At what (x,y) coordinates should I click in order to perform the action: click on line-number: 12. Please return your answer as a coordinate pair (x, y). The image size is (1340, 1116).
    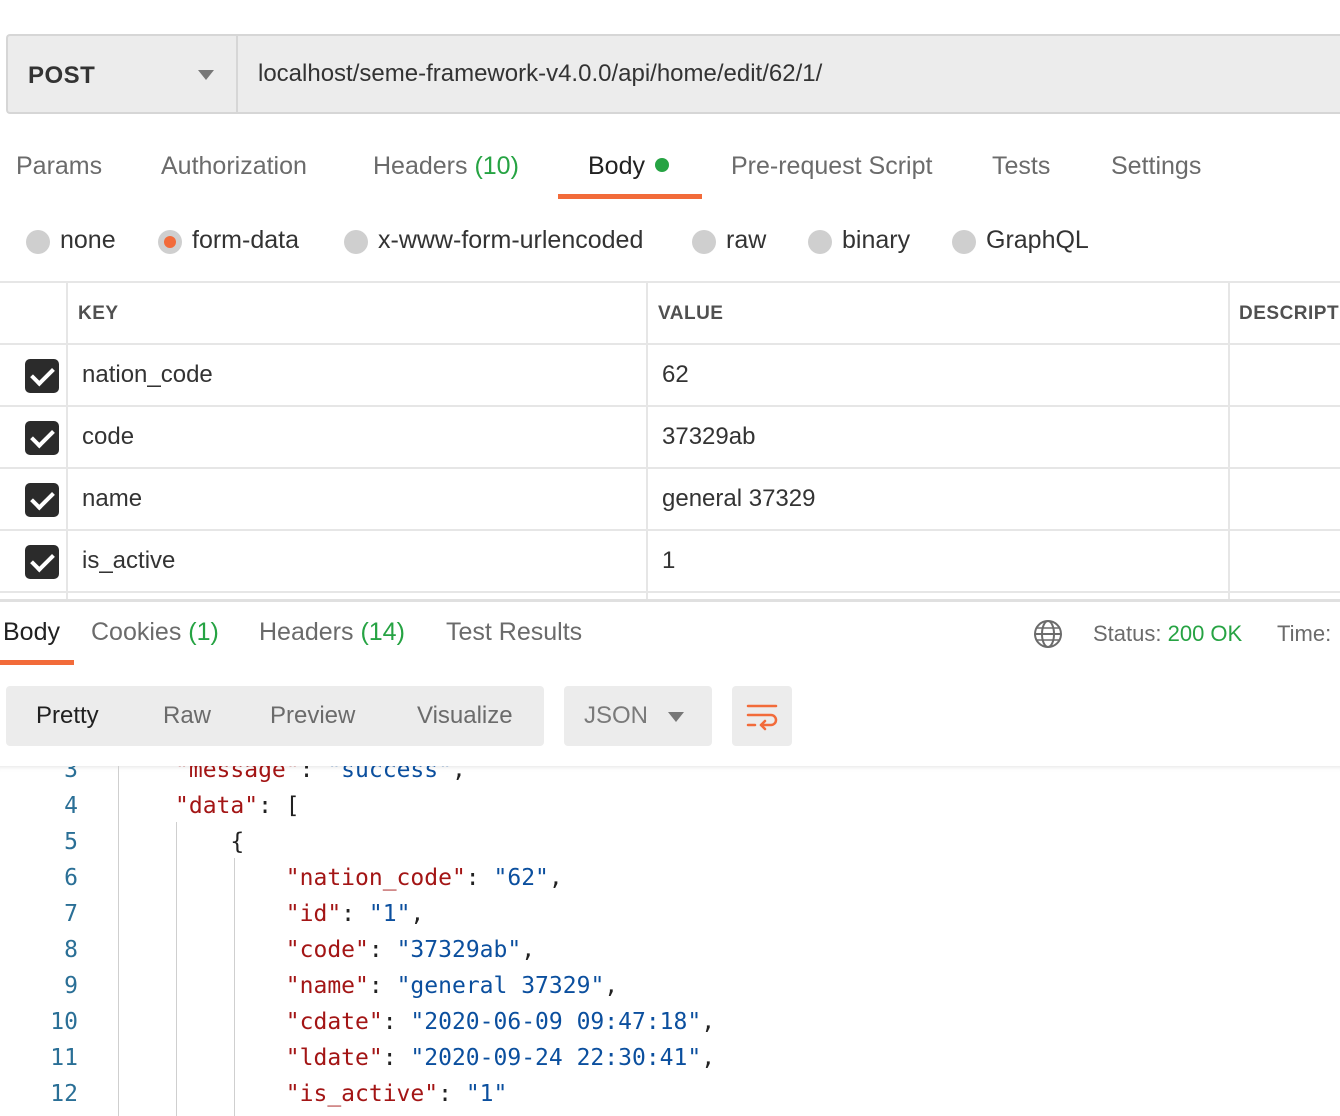
    Looking at the image, I should click on (64, 1094).